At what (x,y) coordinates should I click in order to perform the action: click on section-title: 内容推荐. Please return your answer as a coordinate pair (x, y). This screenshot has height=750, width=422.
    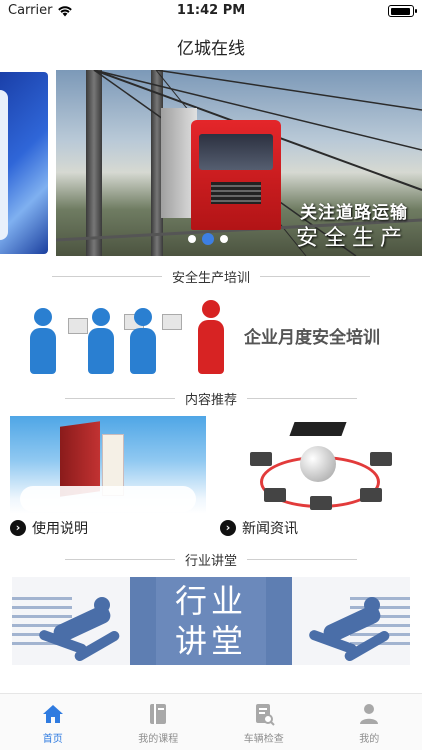
    Looking at the image, I should click on (210, 400).